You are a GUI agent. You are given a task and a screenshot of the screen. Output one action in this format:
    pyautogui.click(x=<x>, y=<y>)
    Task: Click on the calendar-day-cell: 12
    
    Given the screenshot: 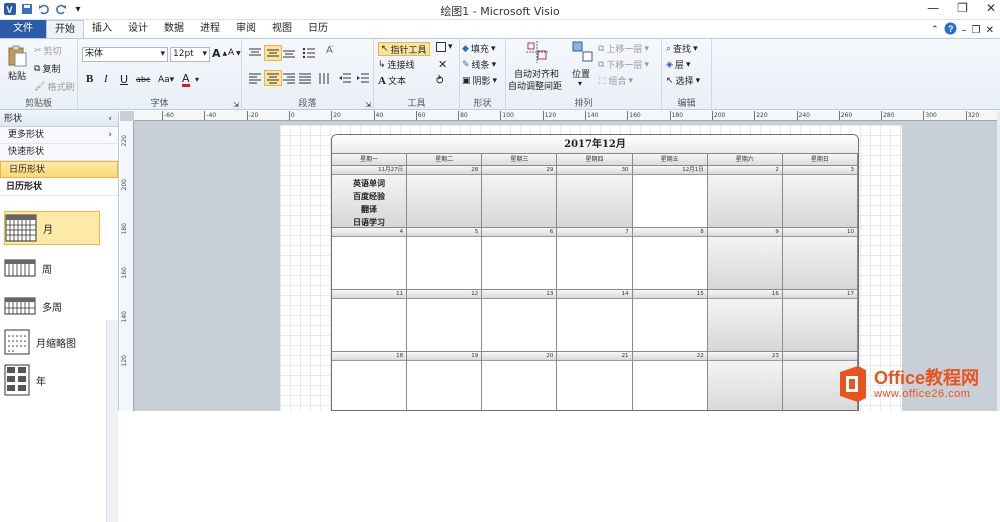 What is the action you would take?
    pyautogui.click(x=445, y=320)
    